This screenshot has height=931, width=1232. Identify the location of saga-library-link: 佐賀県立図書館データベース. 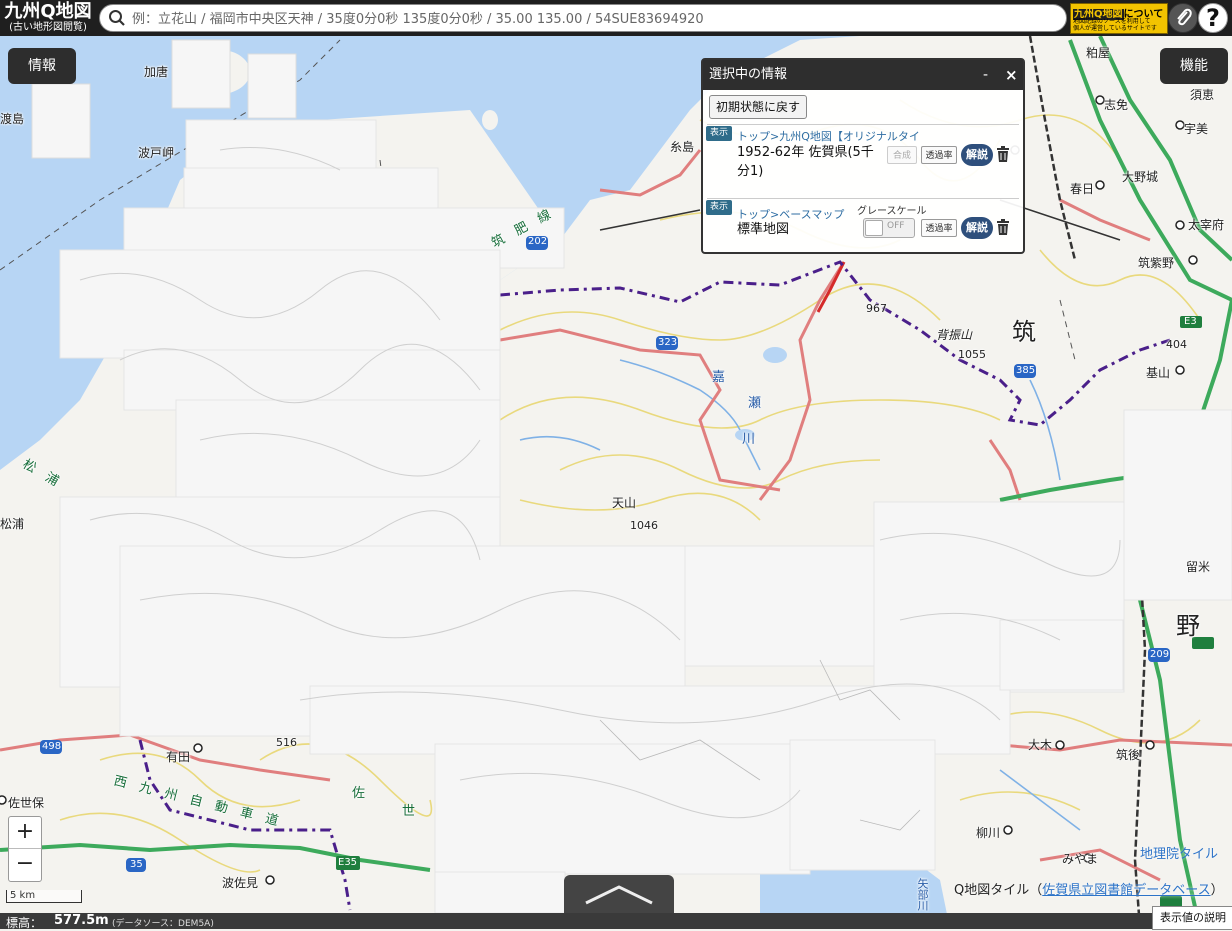
(1126, 890).